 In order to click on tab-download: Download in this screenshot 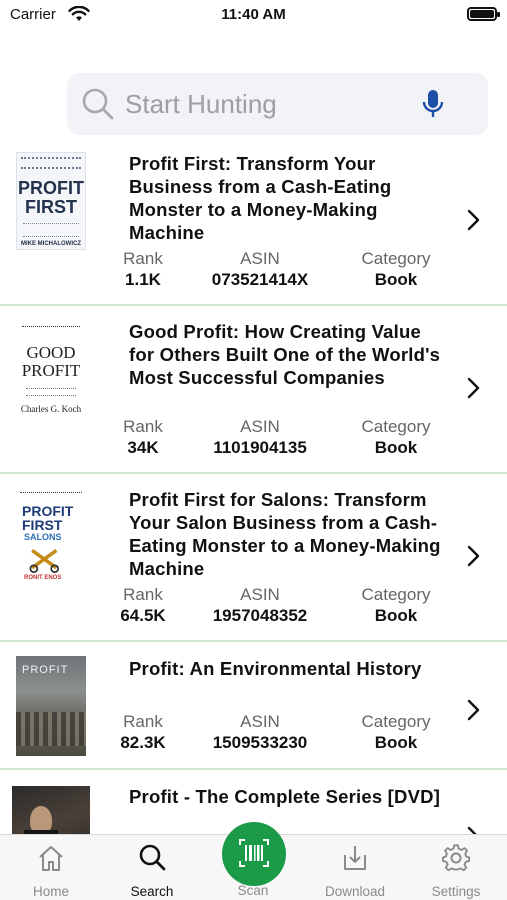, I will do `click(355, 867)`.